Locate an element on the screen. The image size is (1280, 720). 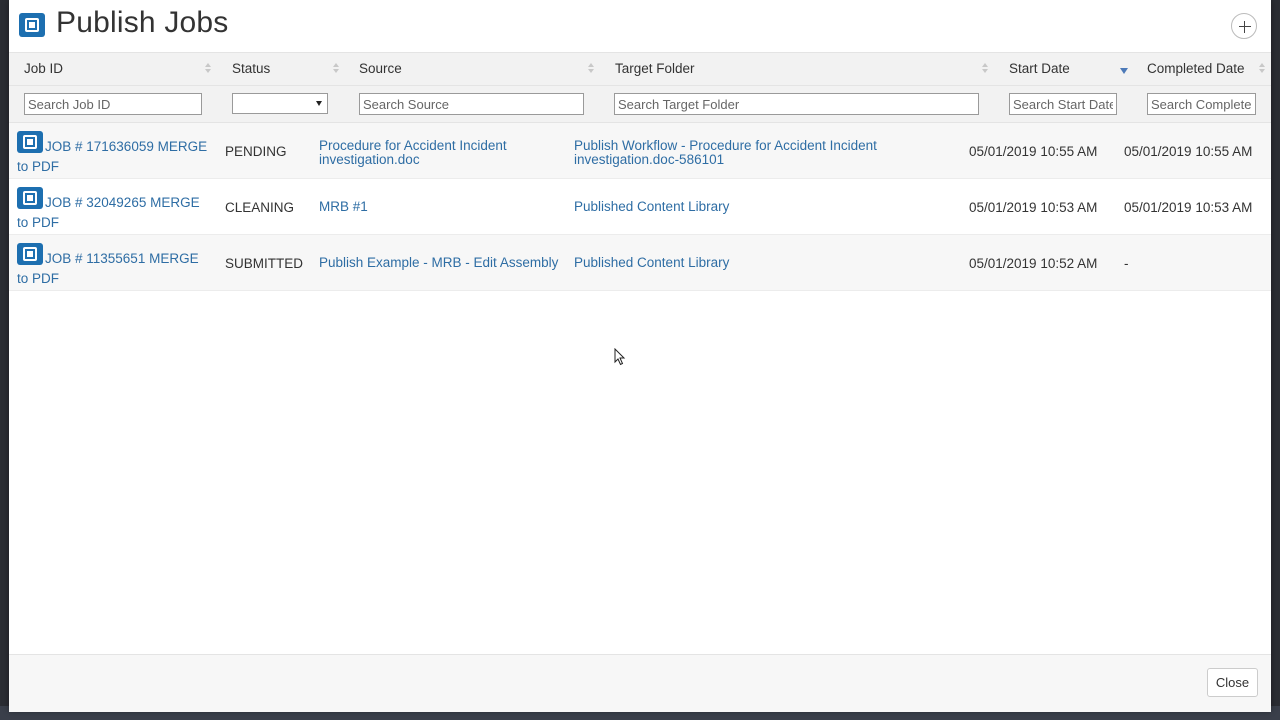
job-id-cell: JOB # 171636059 MERGE to PDF is located at coordinates (114, 152).